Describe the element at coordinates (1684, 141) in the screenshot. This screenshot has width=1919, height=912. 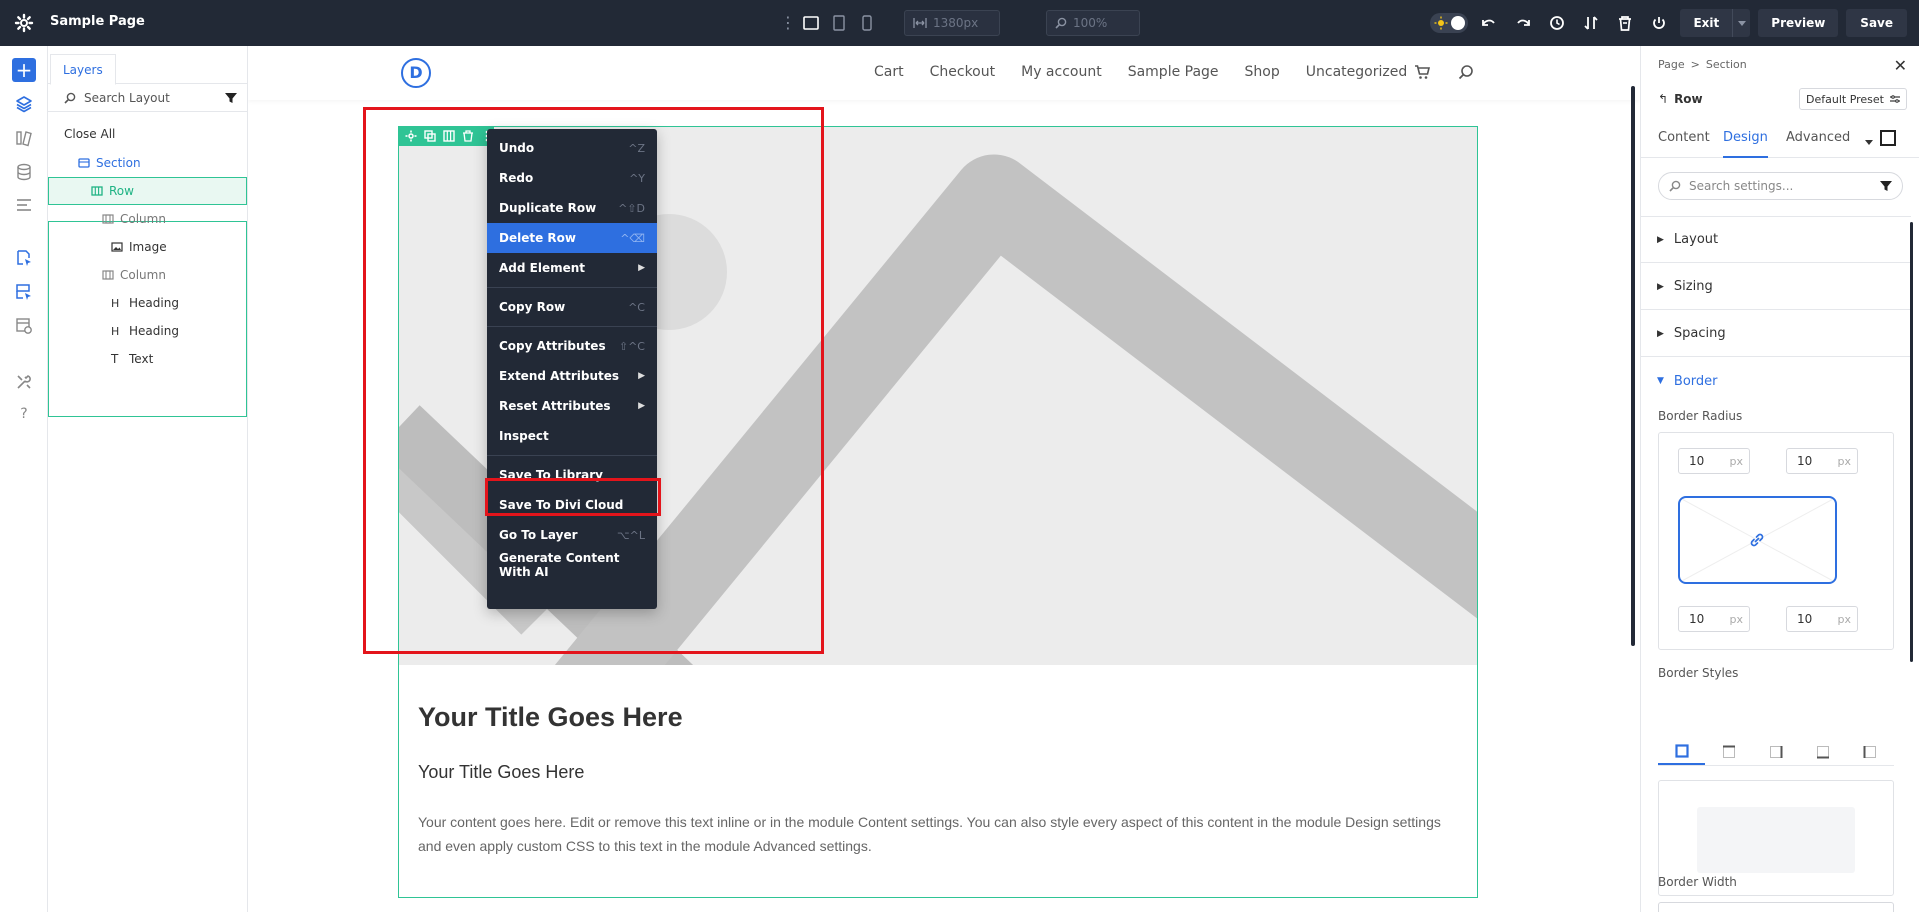
I see `tab-content: Content` at that location.